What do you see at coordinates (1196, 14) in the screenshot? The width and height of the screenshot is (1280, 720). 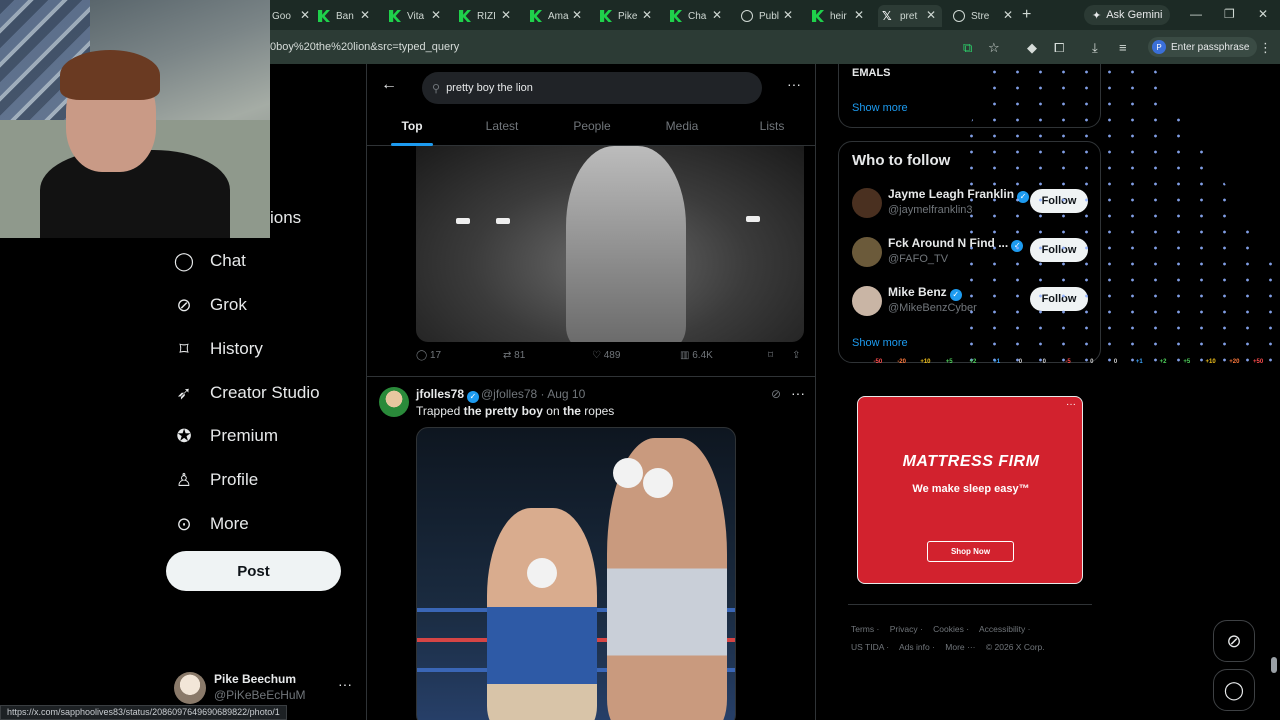 I see `minimize-icon: —` at bounding box center [1196, 14].